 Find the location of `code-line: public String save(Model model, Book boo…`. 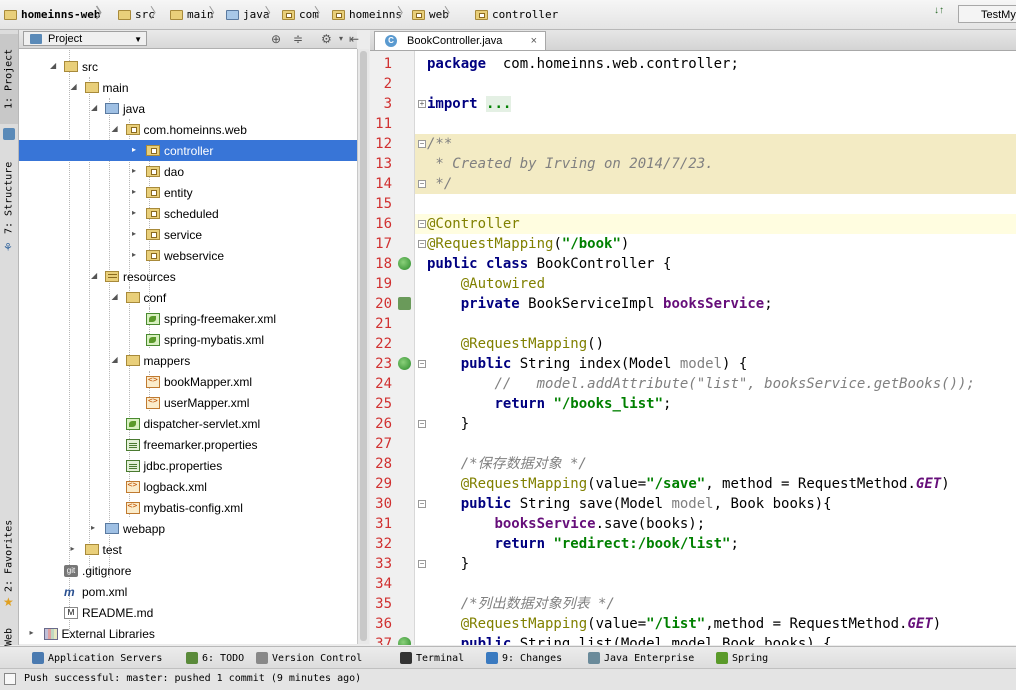

code-line: public String save(Model model, Book boo… is located at coordinates (715, 504).